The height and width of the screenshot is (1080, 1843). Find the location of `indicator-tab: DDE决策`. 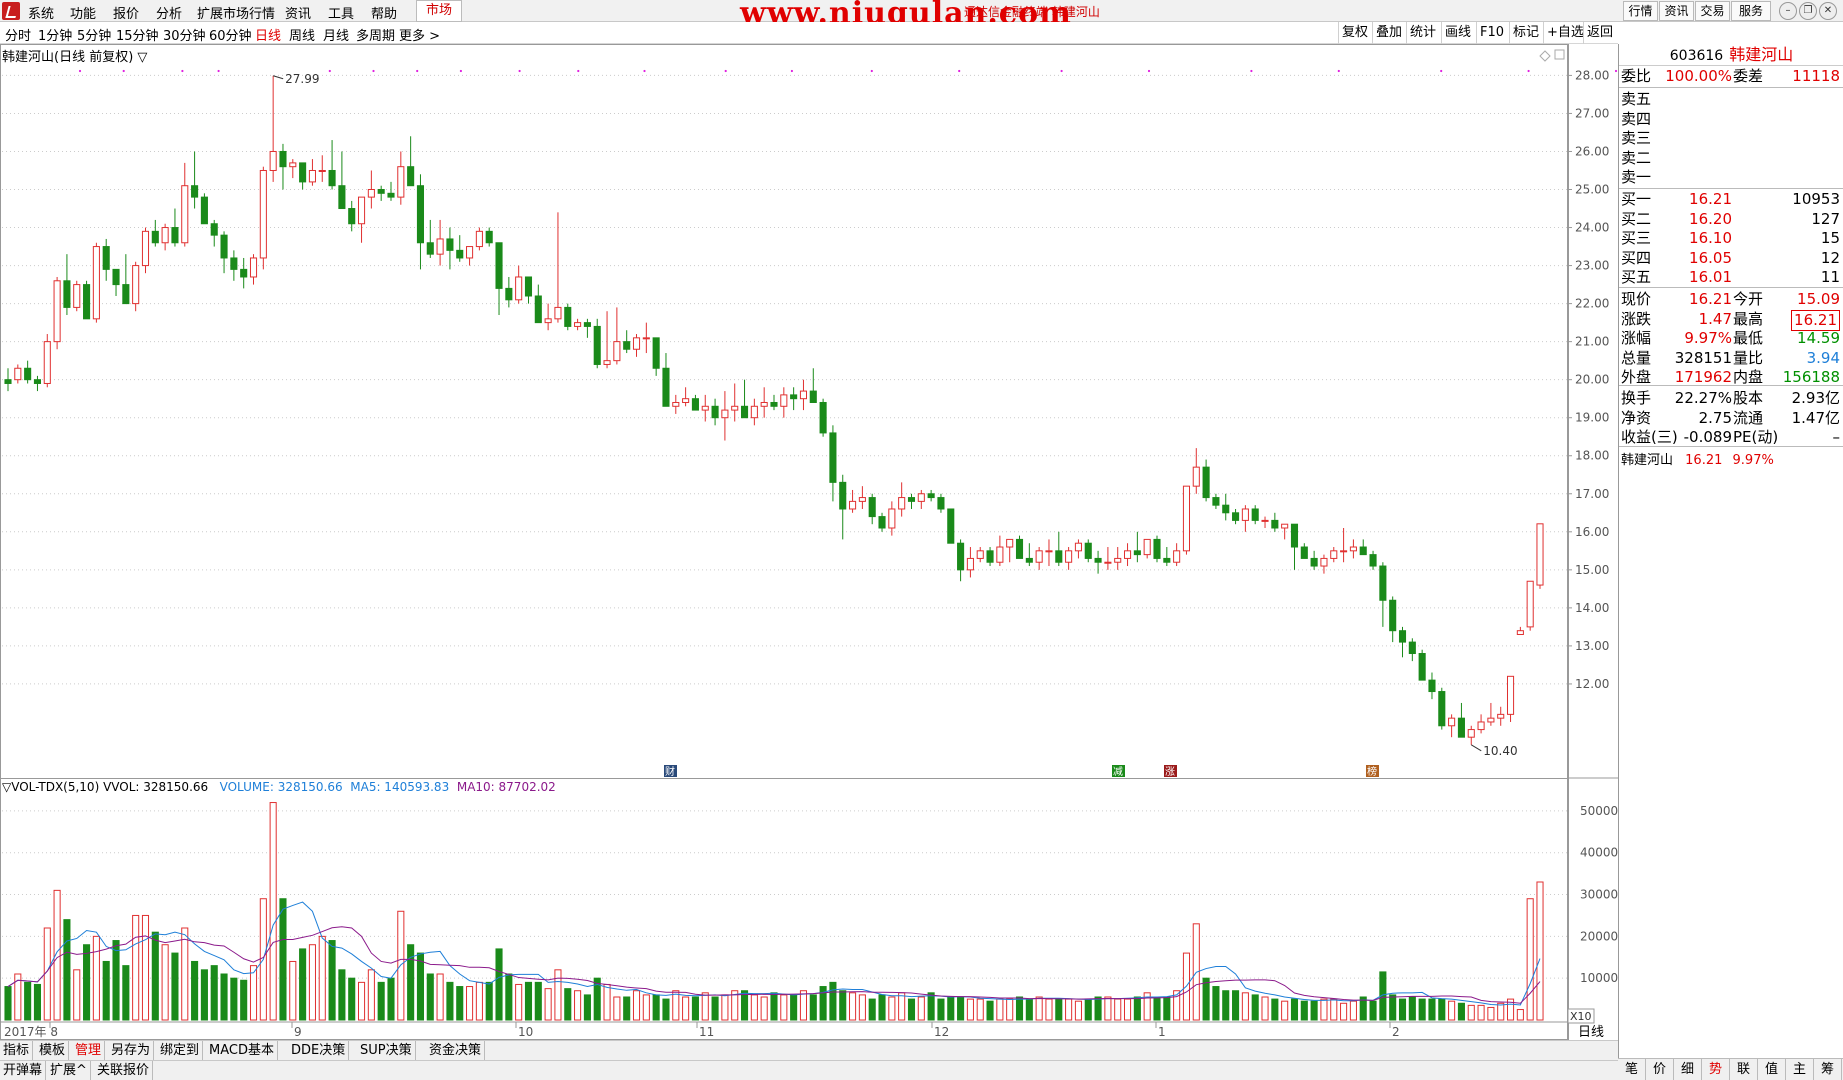

indicator-tab: DDE决策 is located at coordinates (319, 1051).